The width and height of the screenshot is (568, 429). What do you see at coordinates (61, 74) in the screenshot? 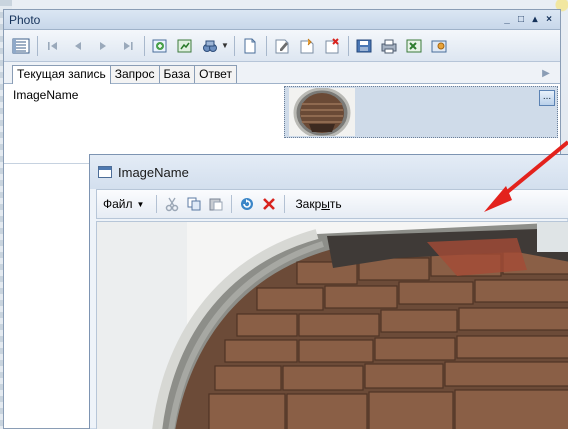
I see `tab-current-record: Текущая запись` at bounding box center [61, 74].